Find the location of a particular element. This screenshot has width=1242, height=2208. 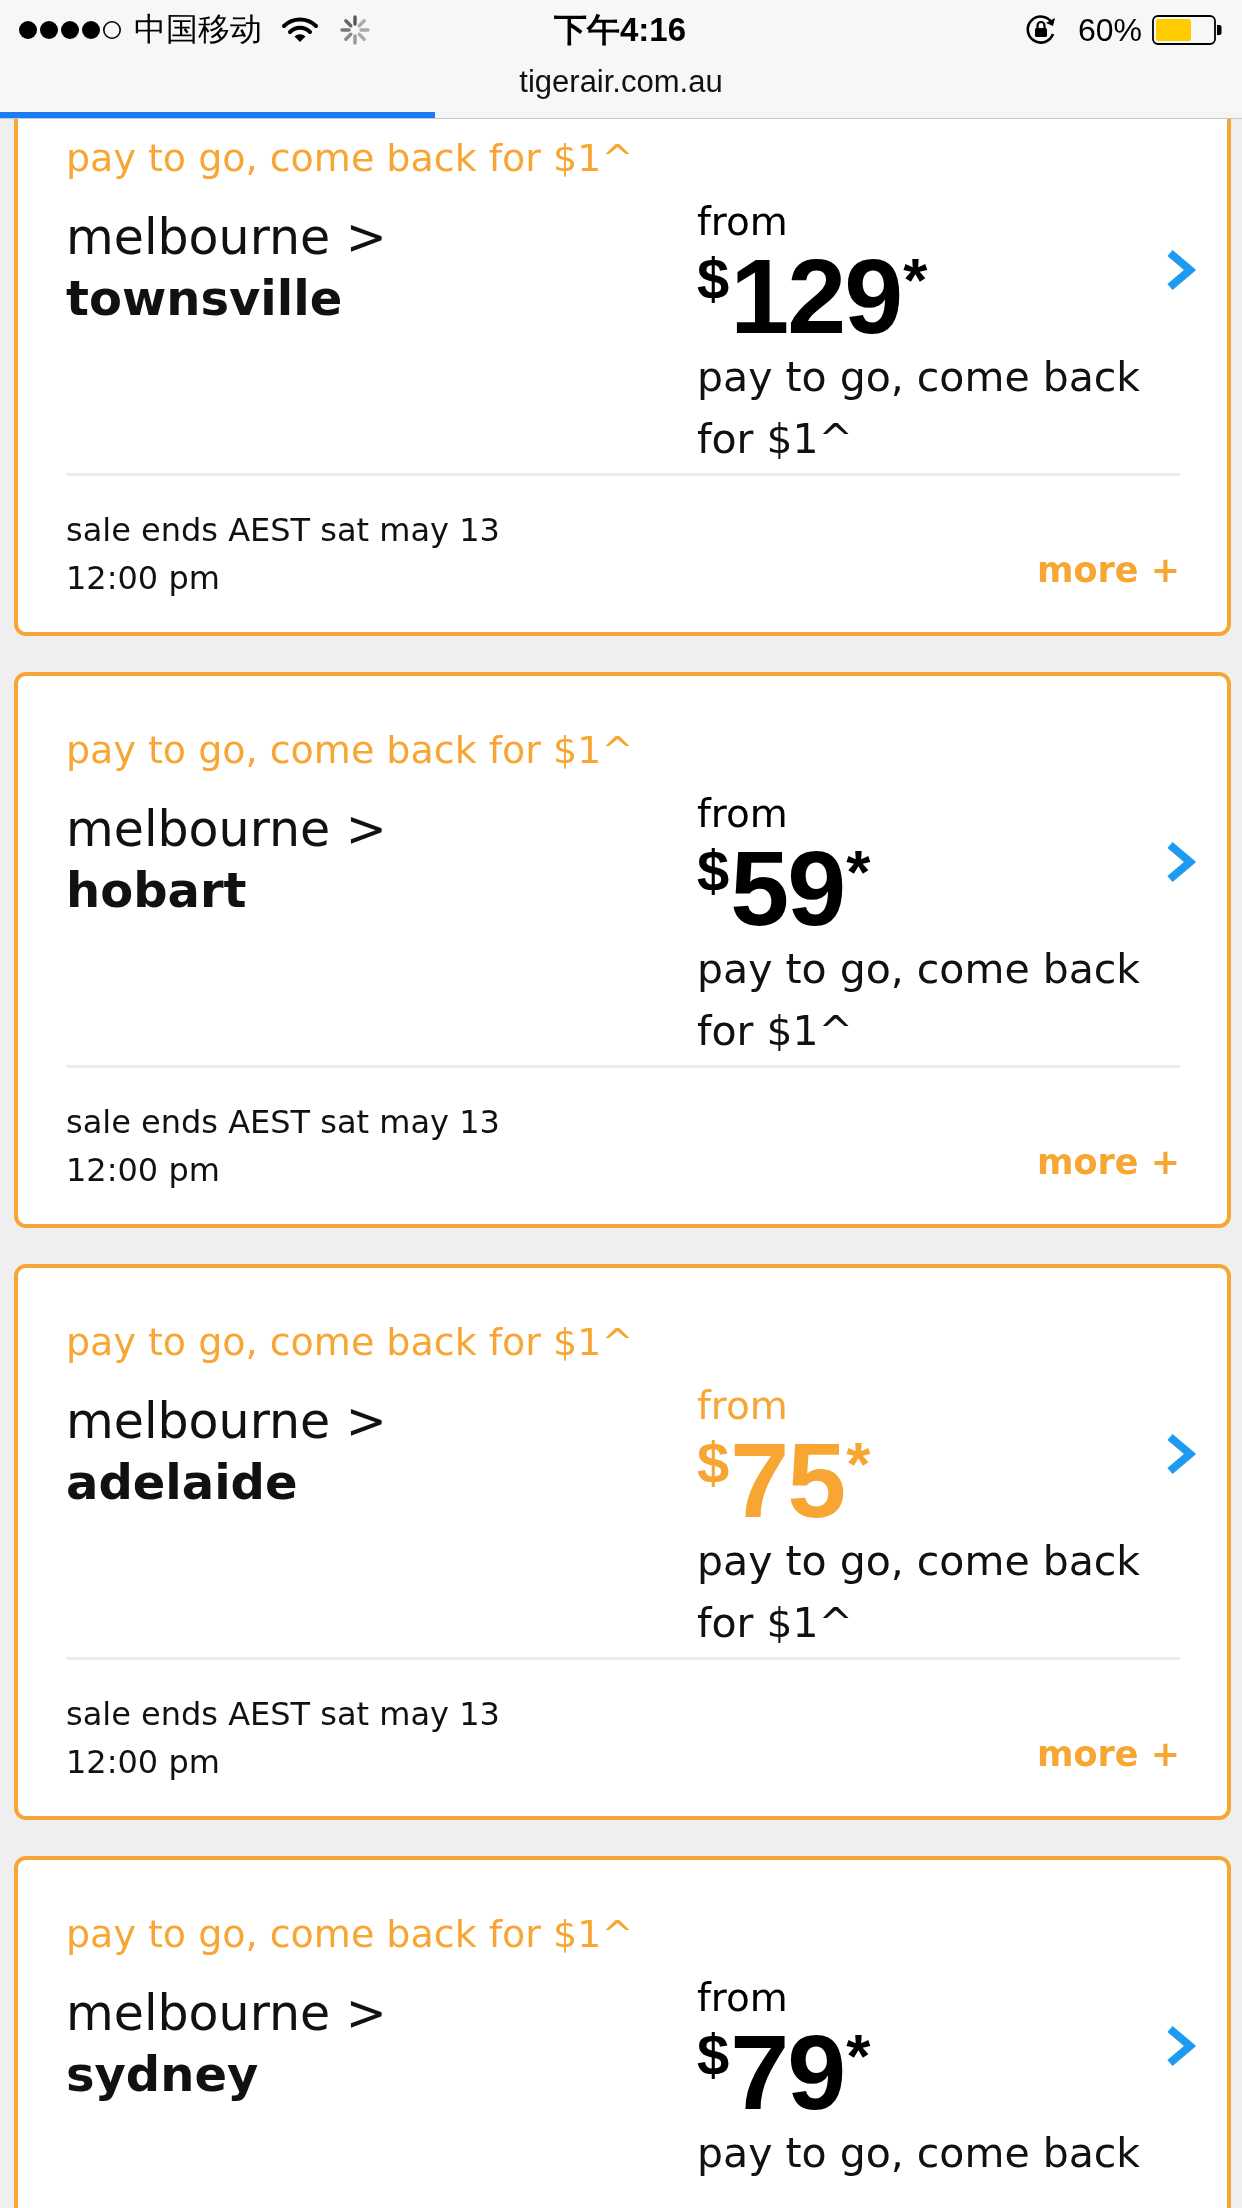

destination-text: hobart is located at coordinates (157, 890).